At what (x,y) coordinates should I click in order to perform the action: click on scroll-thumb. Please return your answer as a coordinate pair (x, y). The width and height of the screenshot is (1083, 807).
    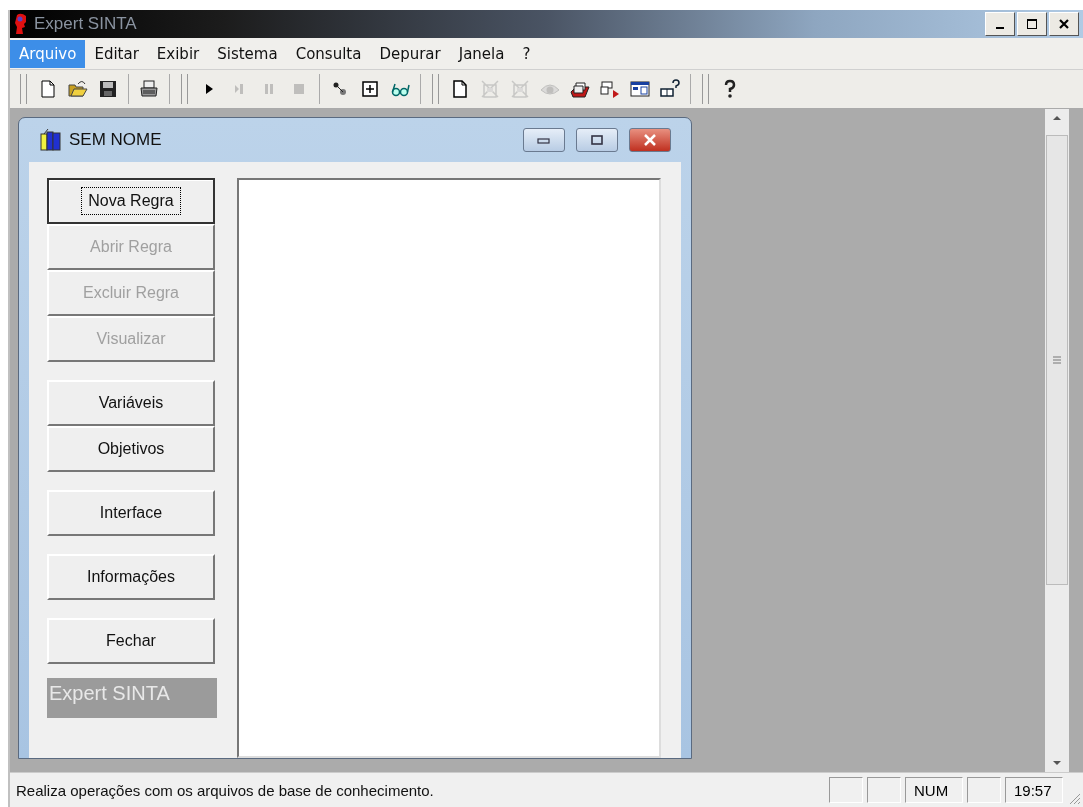
    Looking at the image, I should click on (1057, 360).